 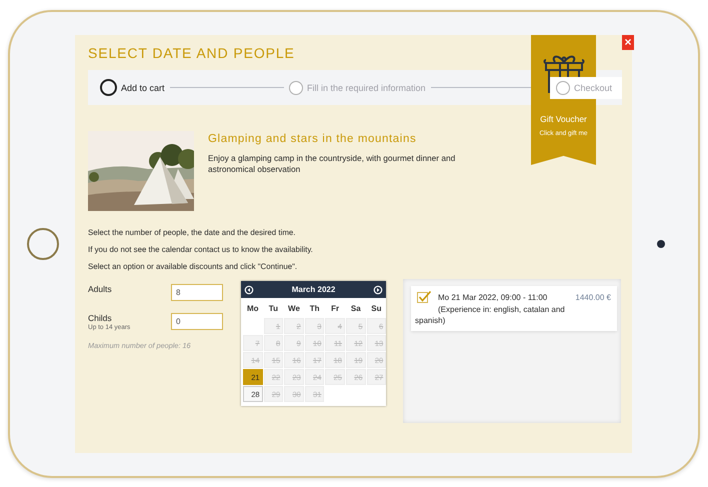 I want to click on camera-icon, so click(x=661, y=244).